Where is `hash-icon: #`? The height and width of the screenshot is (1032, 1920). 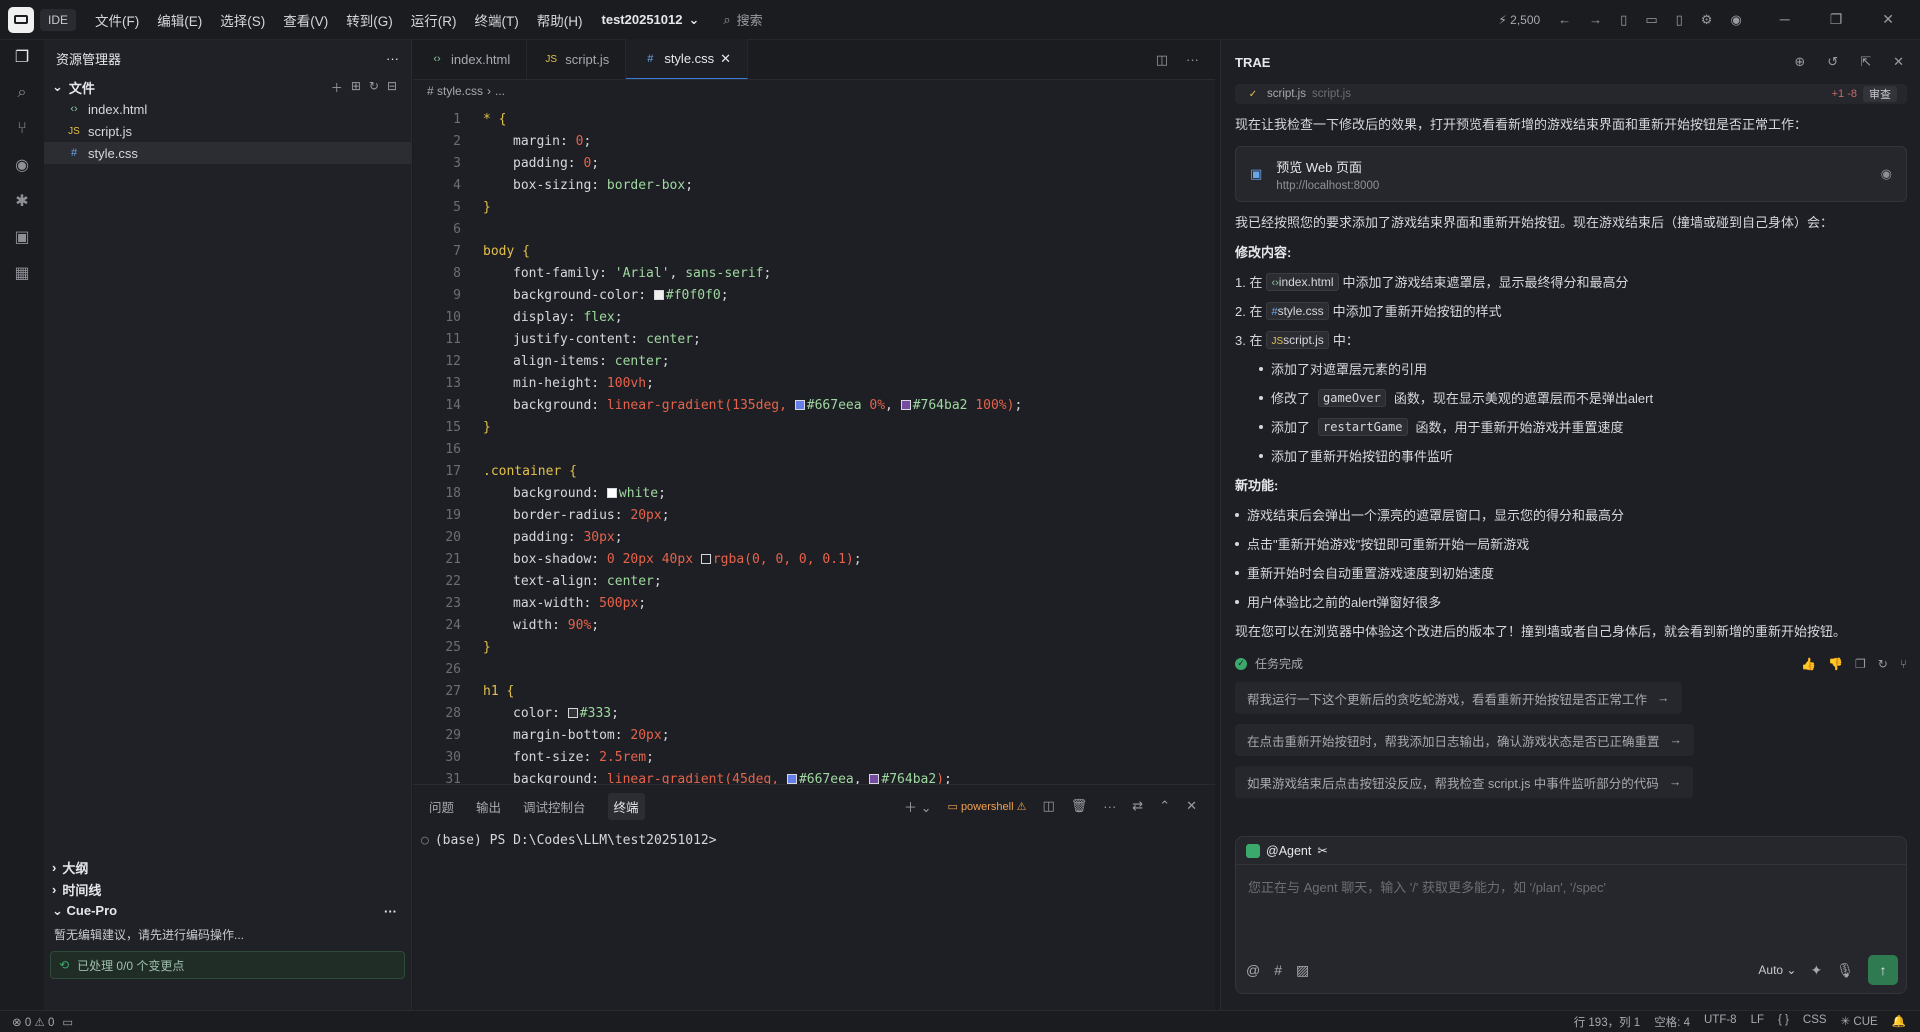
hash-icon: # is located at coordinates (1278, 970).